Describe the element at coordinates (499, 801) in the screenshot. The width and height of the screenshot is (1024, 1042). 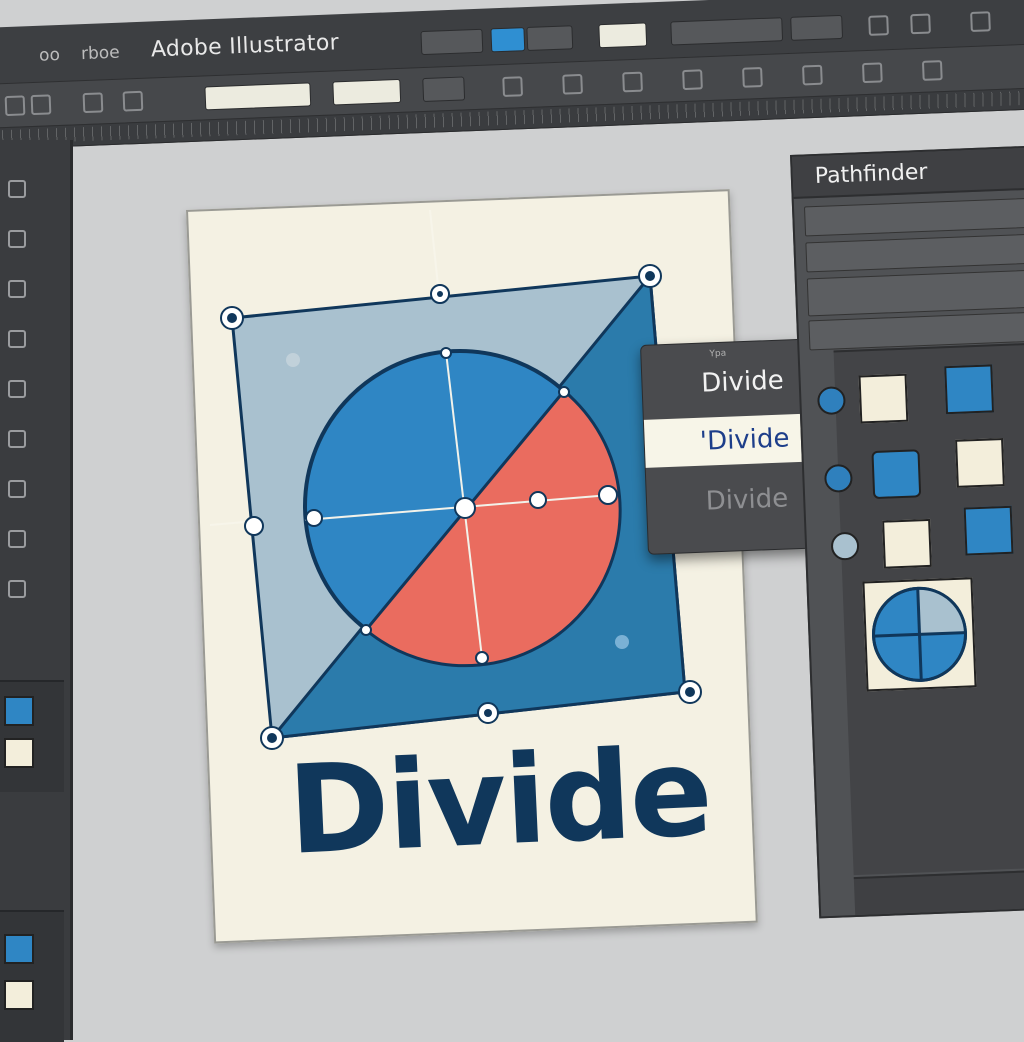
I see `artboard-heading: Divide` at that location.